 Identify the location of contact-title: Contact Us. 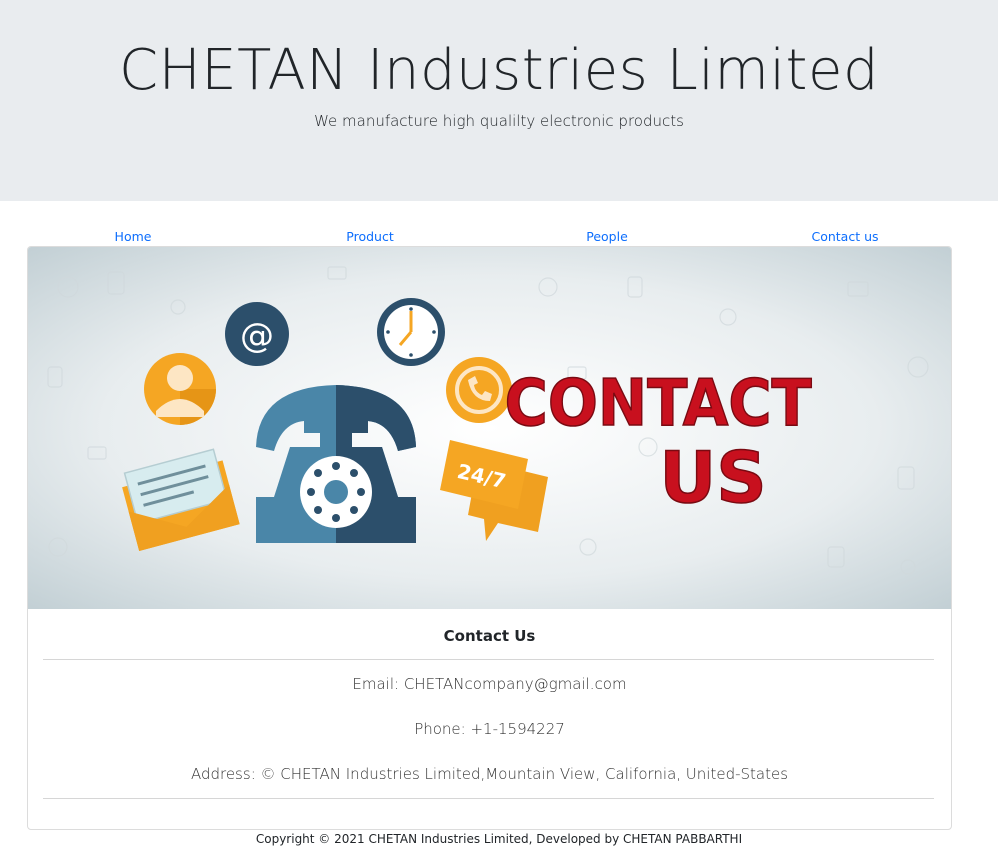
(489, 636).